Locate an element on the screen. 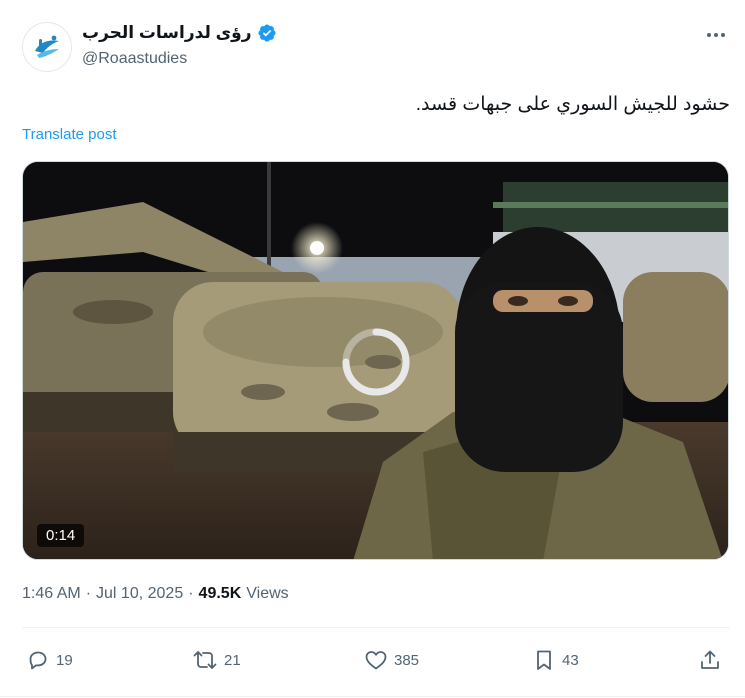  bookmark-count: 43 is located at coordinates (570, 660).